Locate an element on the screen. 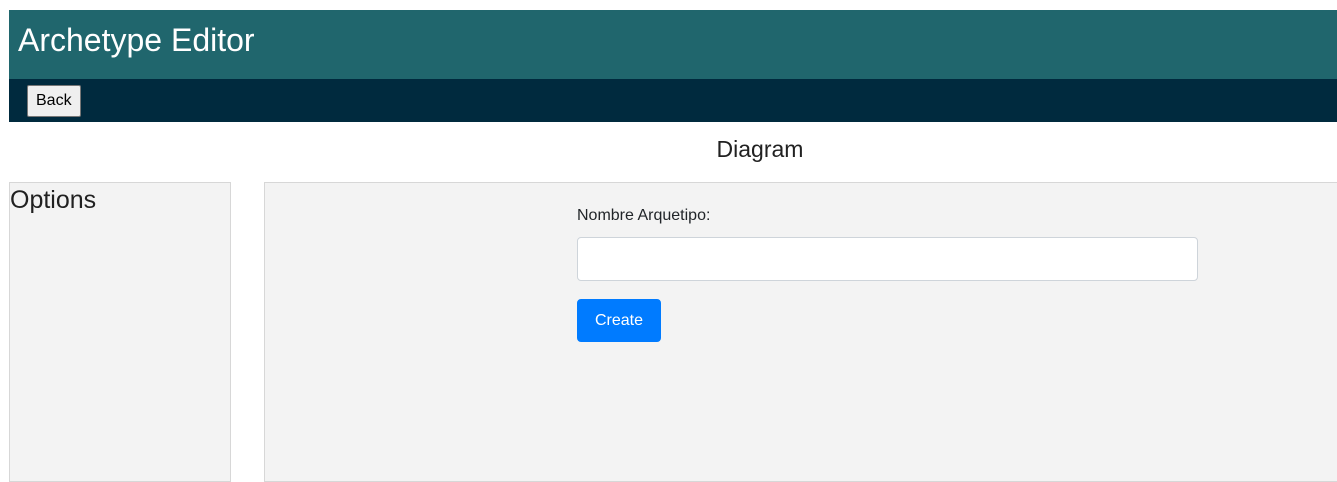  toolbar: Back is located at coordinates (673, 100).